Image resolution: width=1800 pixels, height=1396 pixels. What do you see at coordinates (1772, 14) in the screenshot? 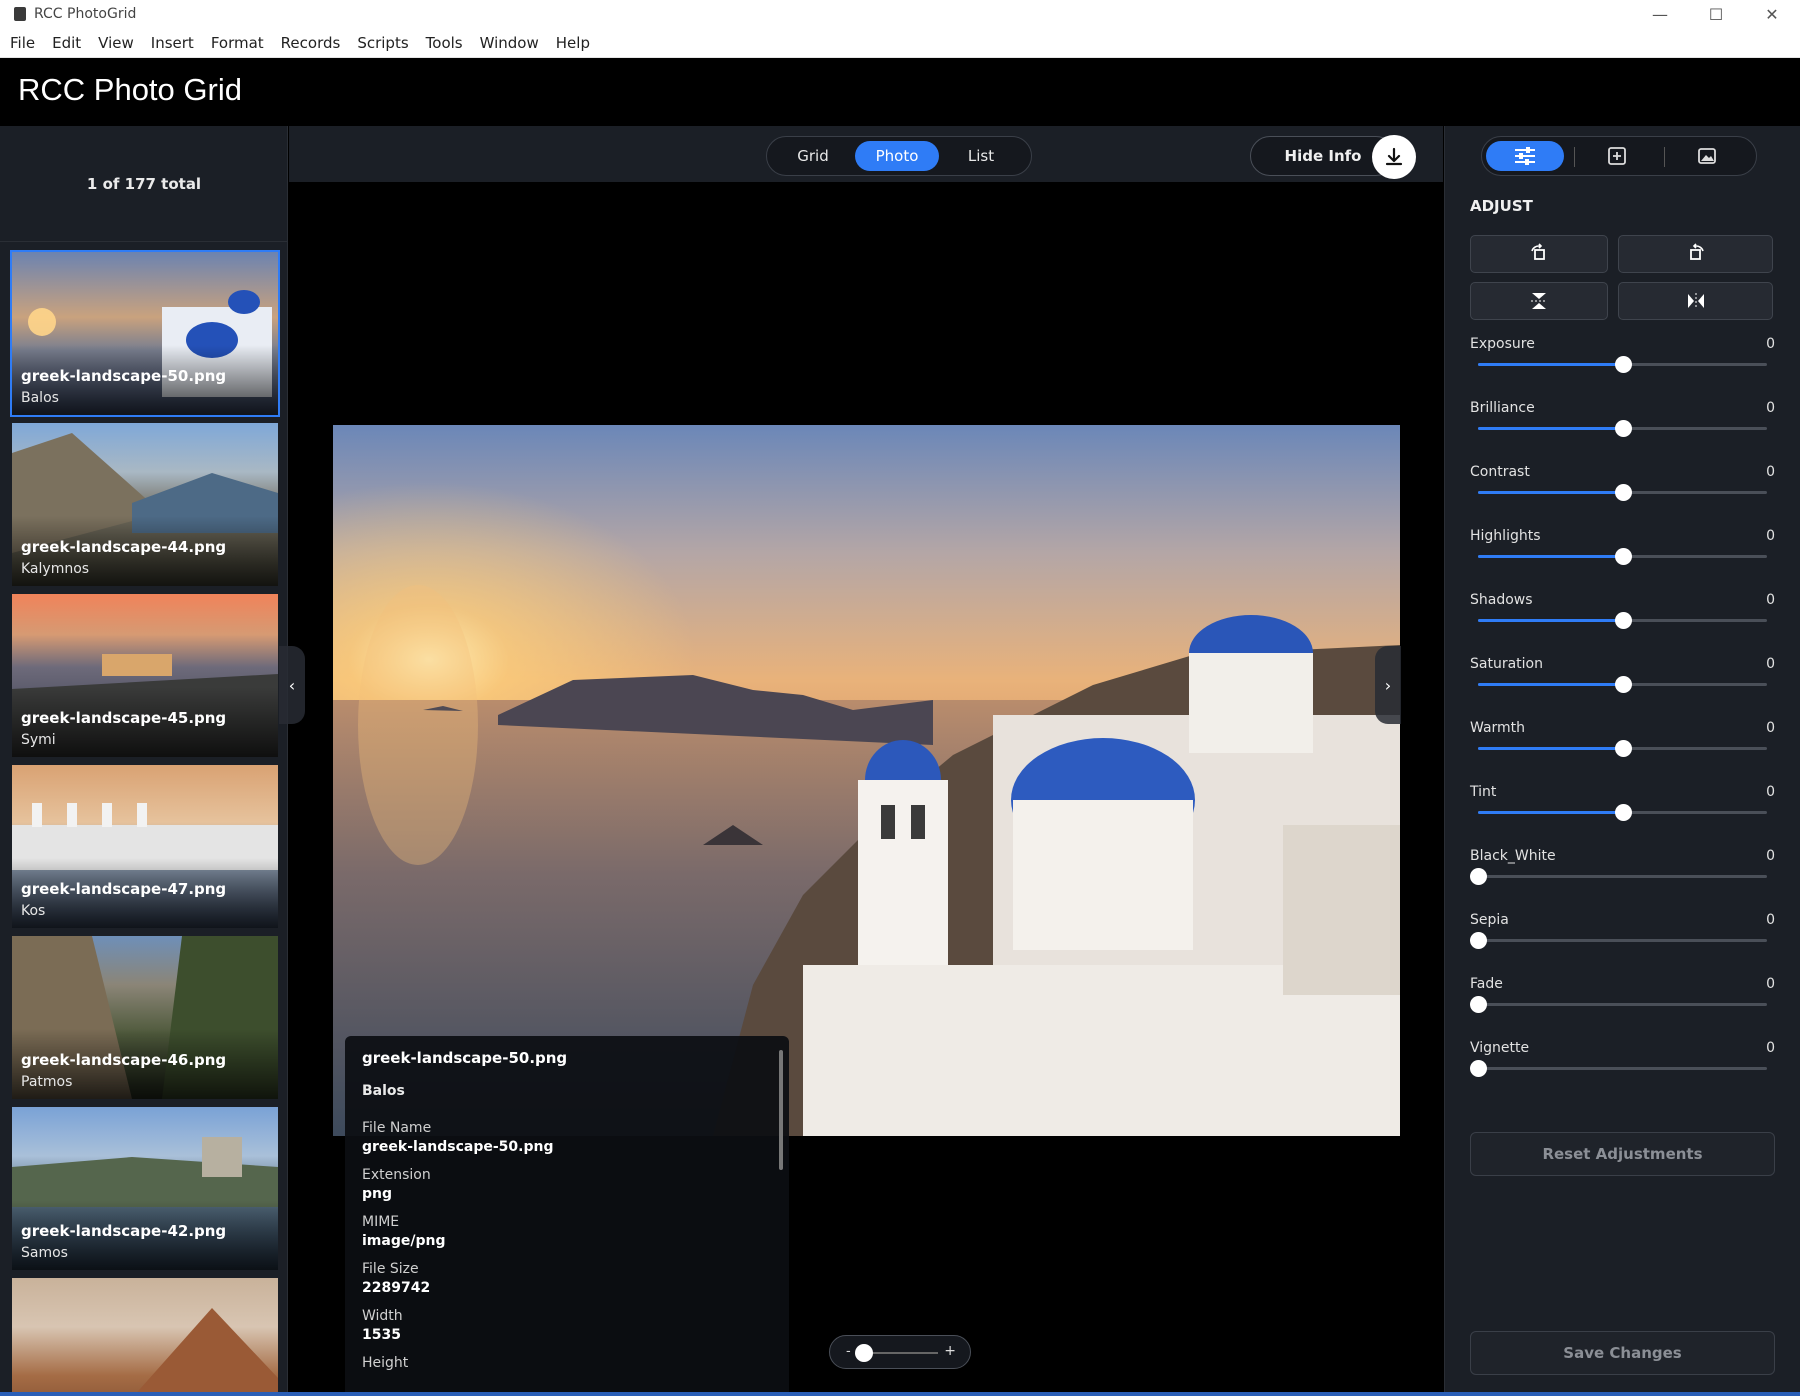
I see `close-button: ✕` at bounding box center [1772, 14].